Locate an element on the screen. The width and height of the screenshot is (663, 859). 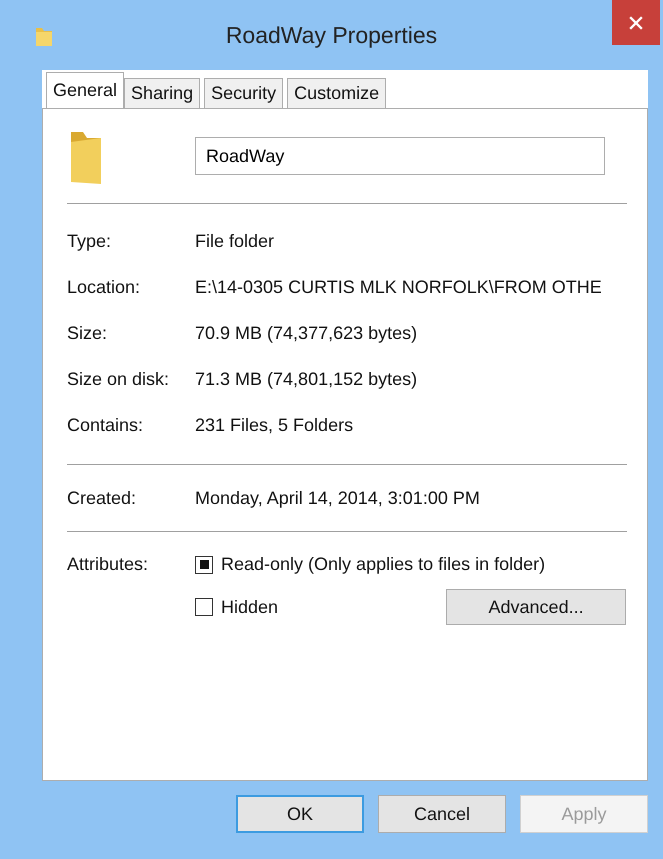
close-icon is located at coordinates (636, 23).